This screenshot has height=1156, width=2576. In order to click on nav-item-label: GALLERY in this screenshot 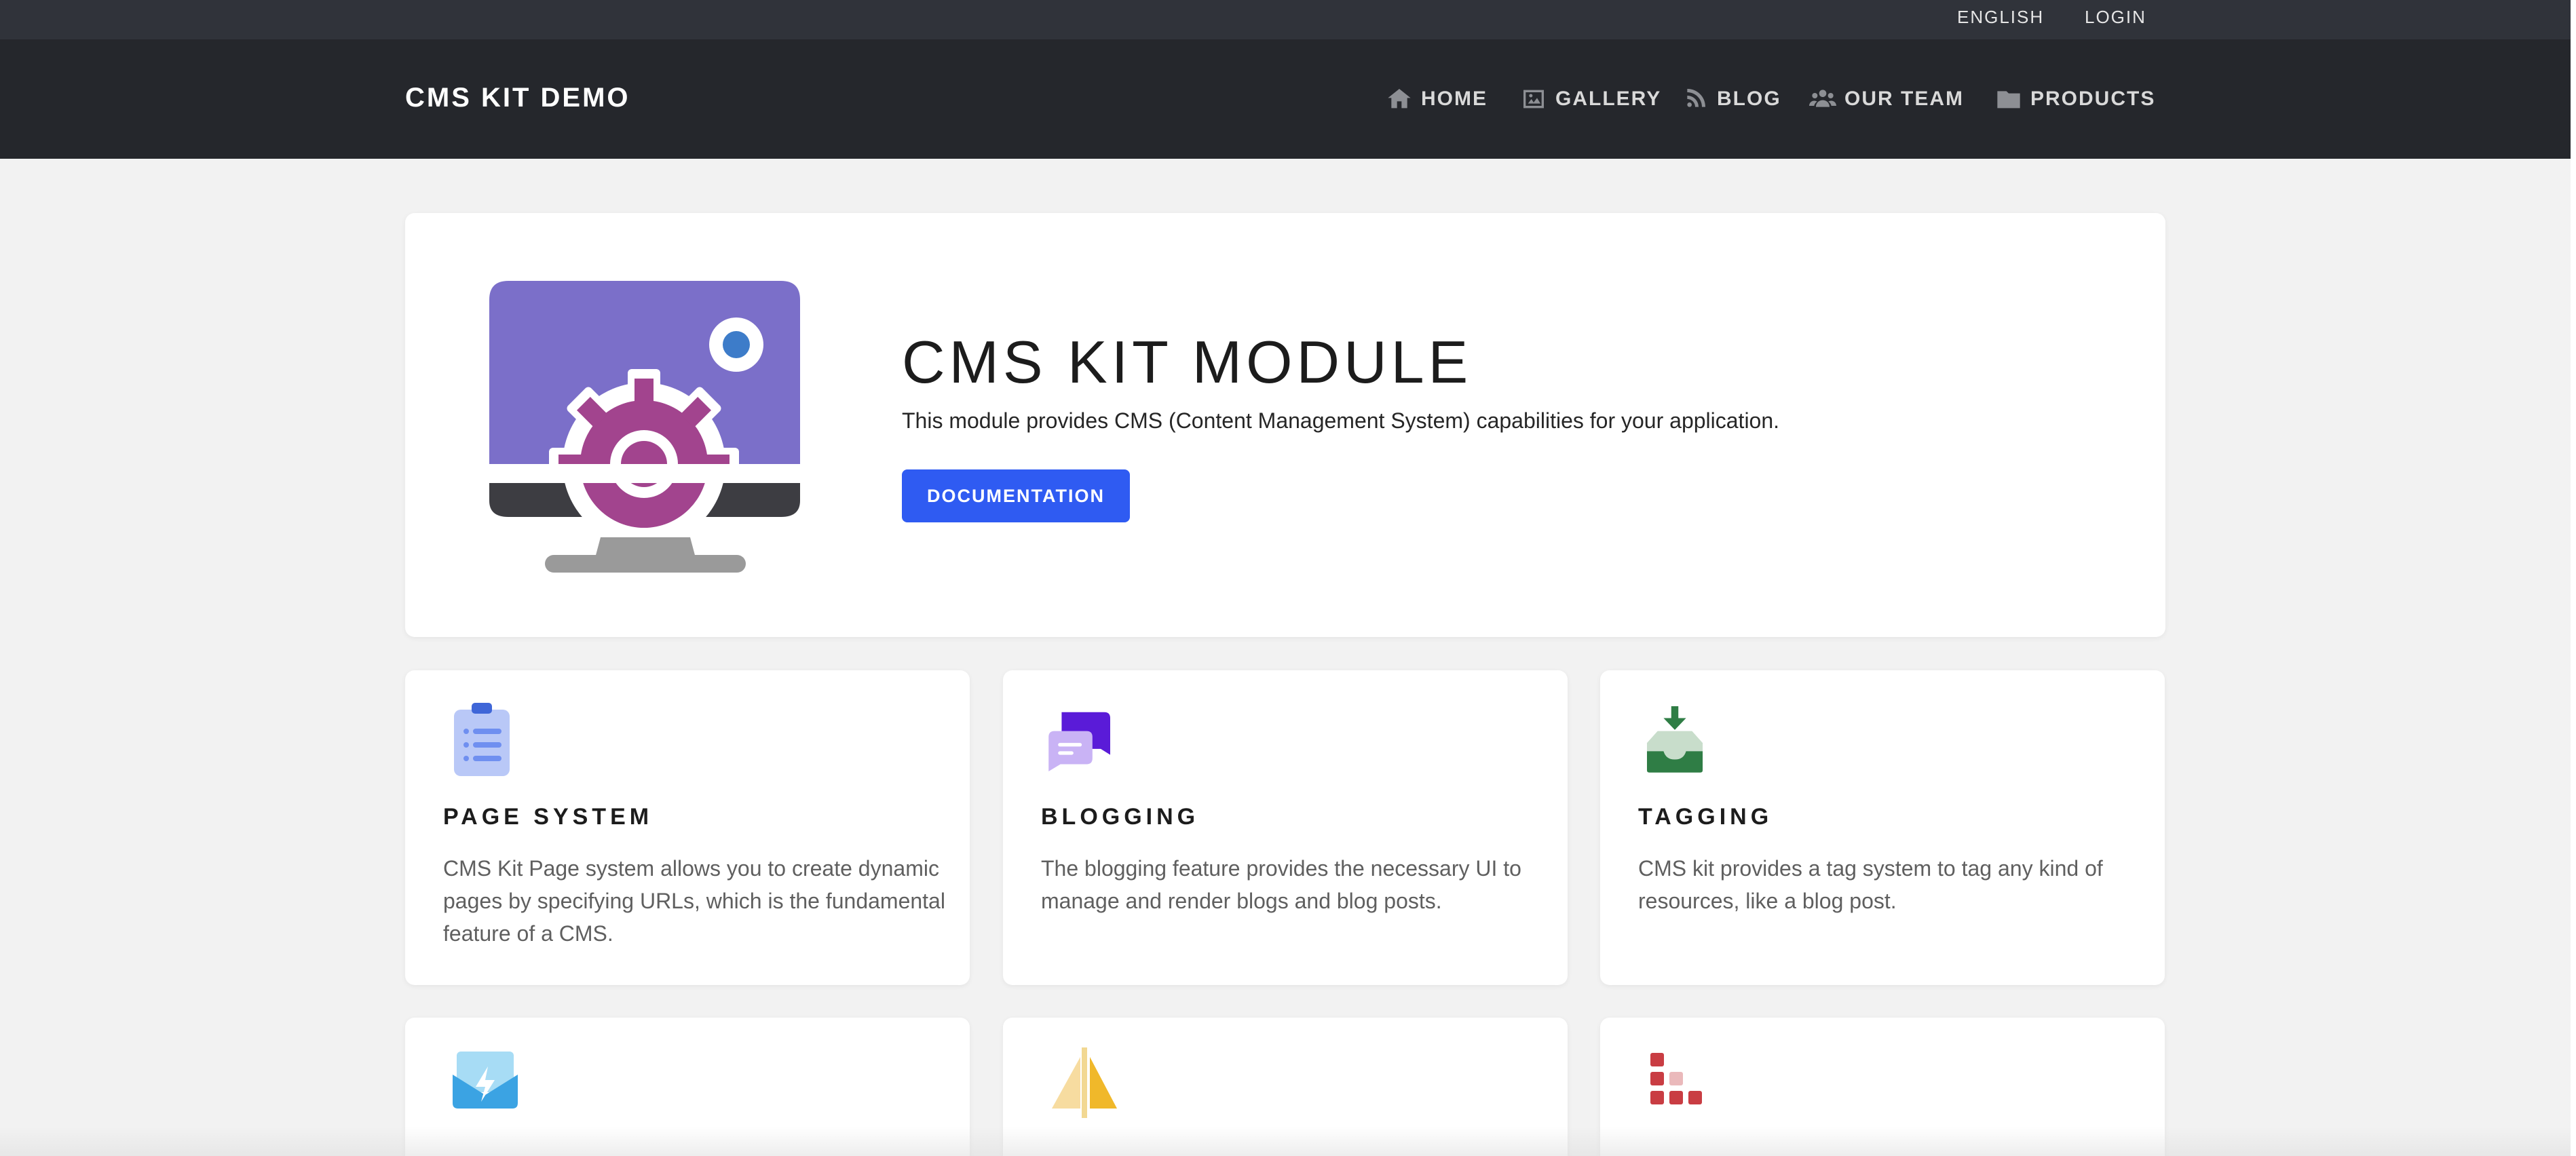, I will do `click(1608, 99)`.